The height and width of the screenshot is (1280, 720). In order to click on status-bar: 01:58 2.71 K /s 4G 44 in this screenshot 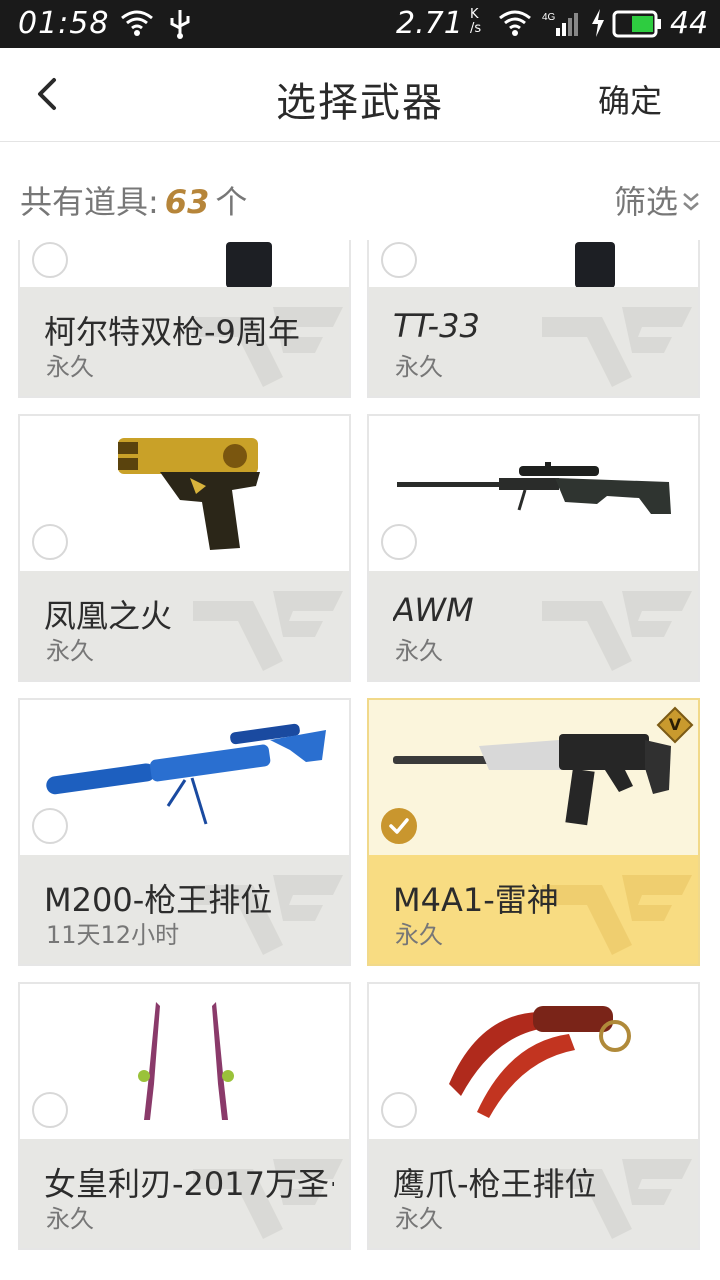, I will do `click(360, 24)`.